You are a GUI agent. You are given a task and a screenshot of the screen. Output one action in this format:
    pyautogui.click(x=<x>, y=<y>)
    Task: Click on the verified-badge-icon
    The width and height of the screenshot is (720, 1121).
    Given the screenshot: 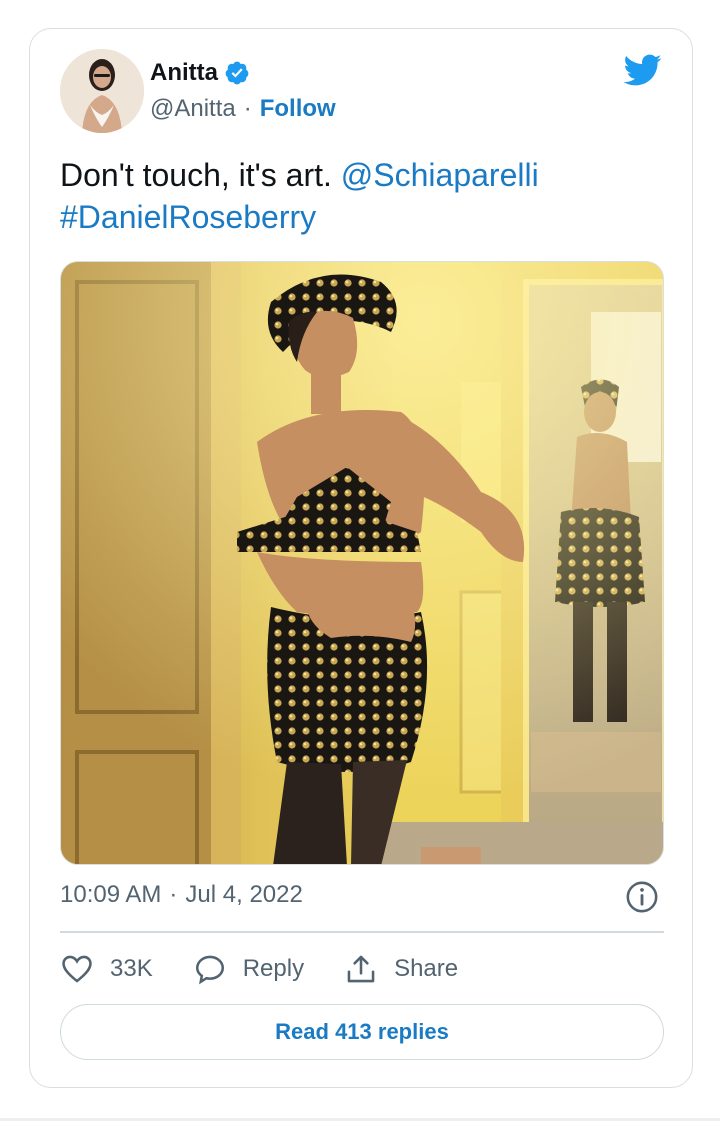 What is the action you would take?
    pyautogui.click(x=237, y=73)
    